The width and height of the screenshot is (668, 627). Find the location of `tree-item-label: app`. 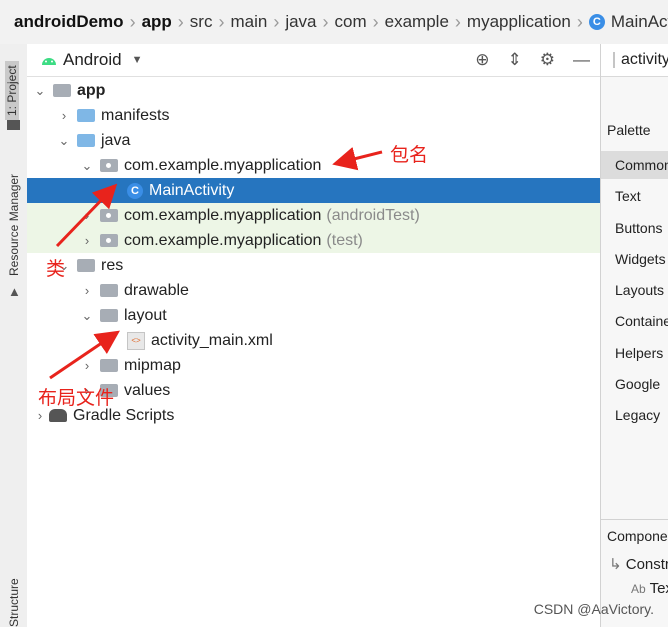

tree-item-label: app is located at coordinates (91, 90).